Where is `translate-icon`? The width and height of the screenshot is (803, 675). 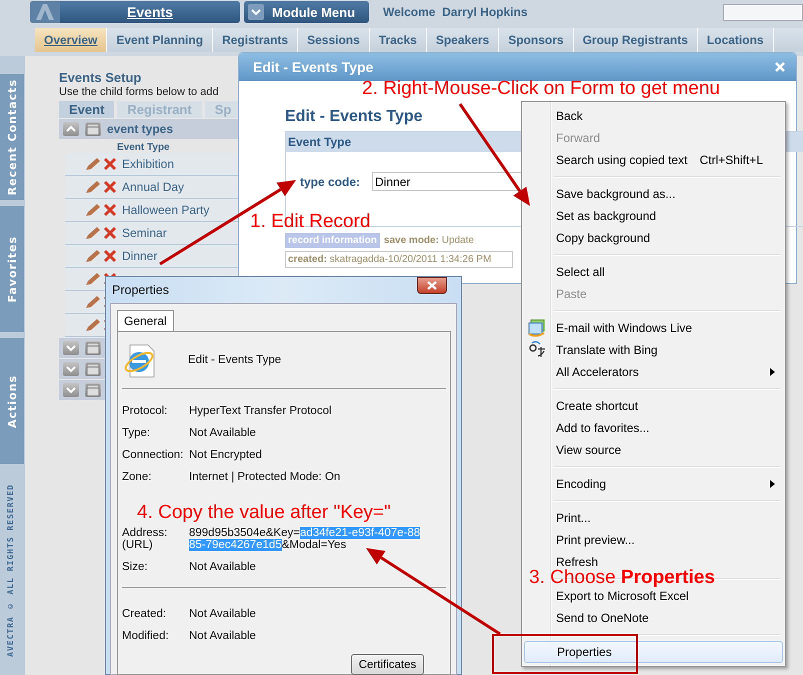 translate-icon is located at coordinates (537, 350).